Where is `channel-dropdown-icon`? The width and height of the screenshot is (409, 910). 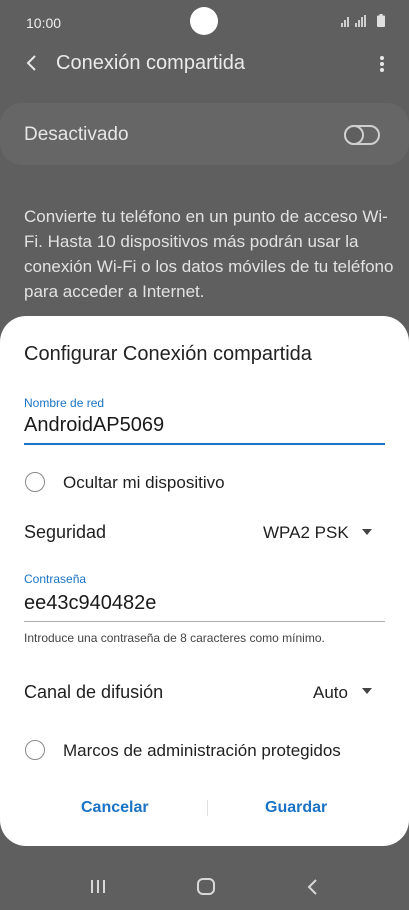 channel-dropdown-icon is located at coordinates (367, 691).